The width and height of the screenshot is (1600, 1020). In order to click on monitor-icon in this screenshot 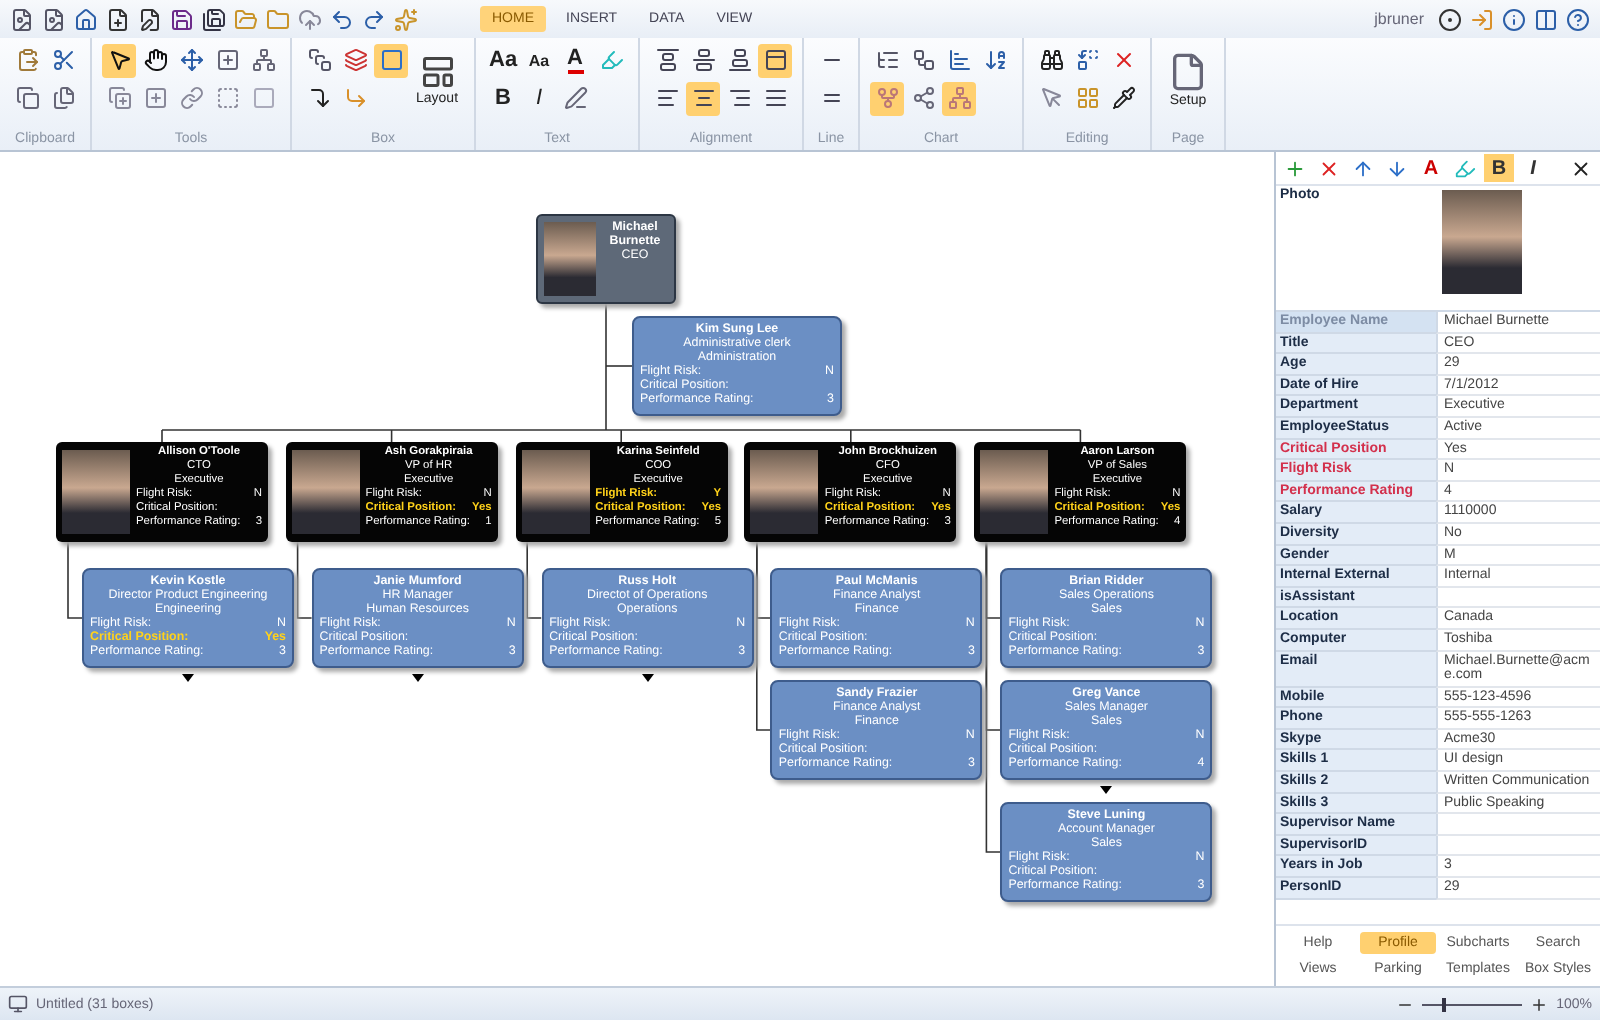, I will do `click(18, 1004)`.